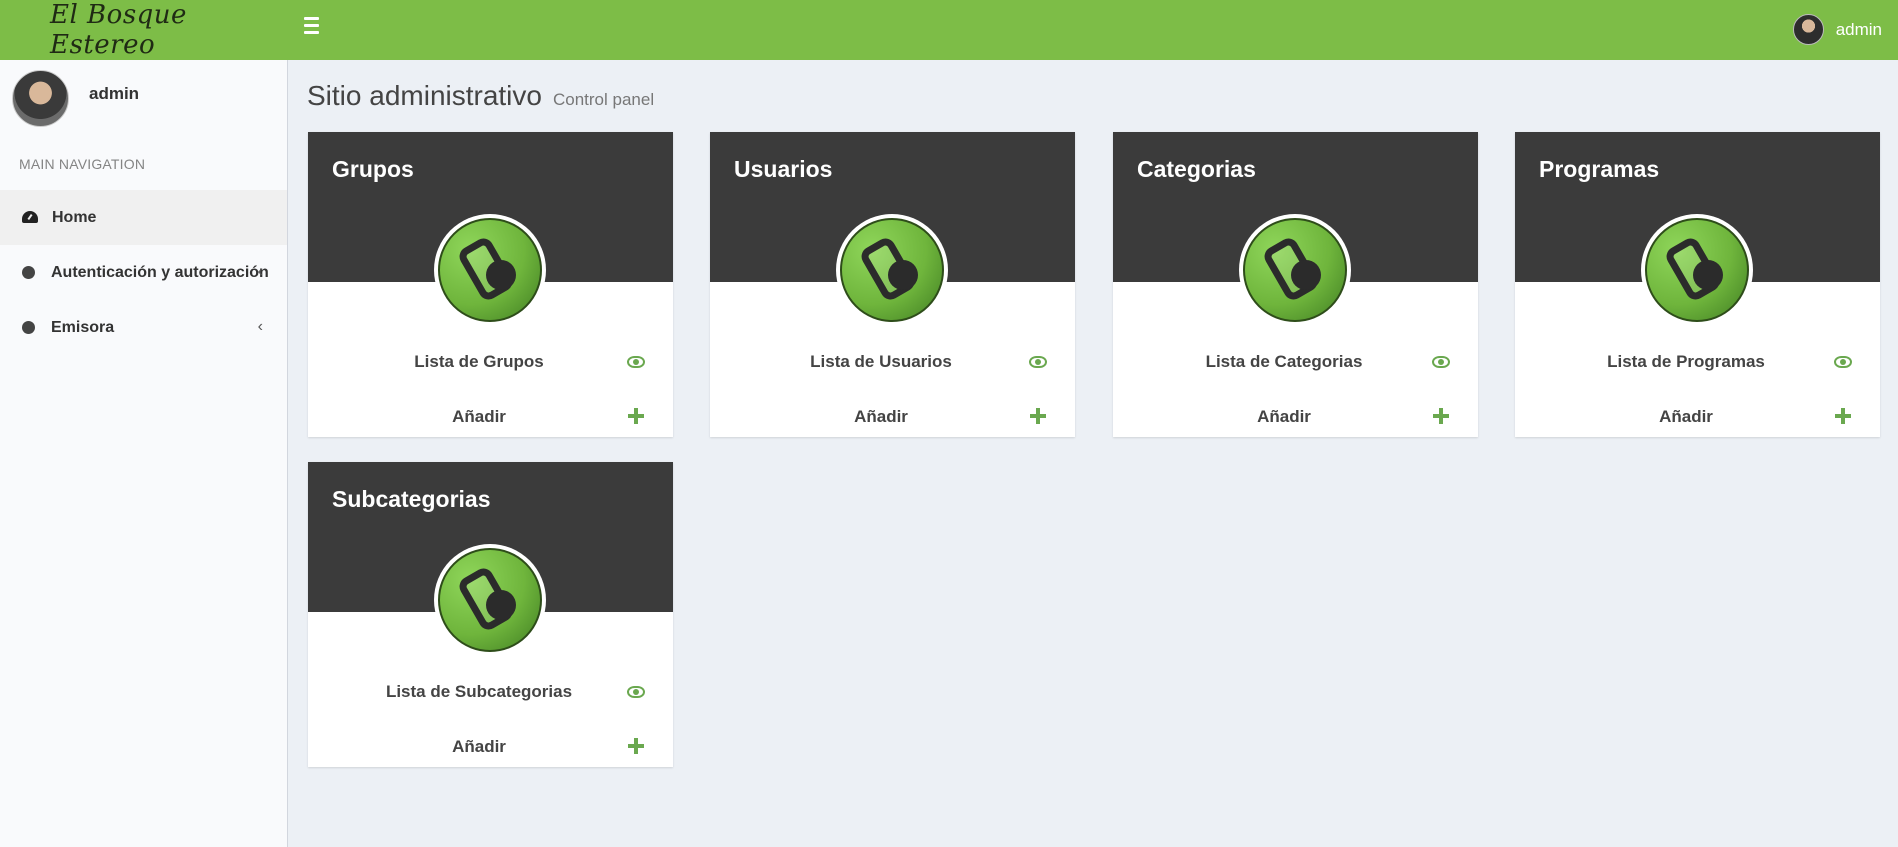 Image resolution: width=1898 pixels, height=847 pixels. Describe the element at coordinates (1284, 362) in the screenshot. I see `list-link: Lista de Categorias` at that location.